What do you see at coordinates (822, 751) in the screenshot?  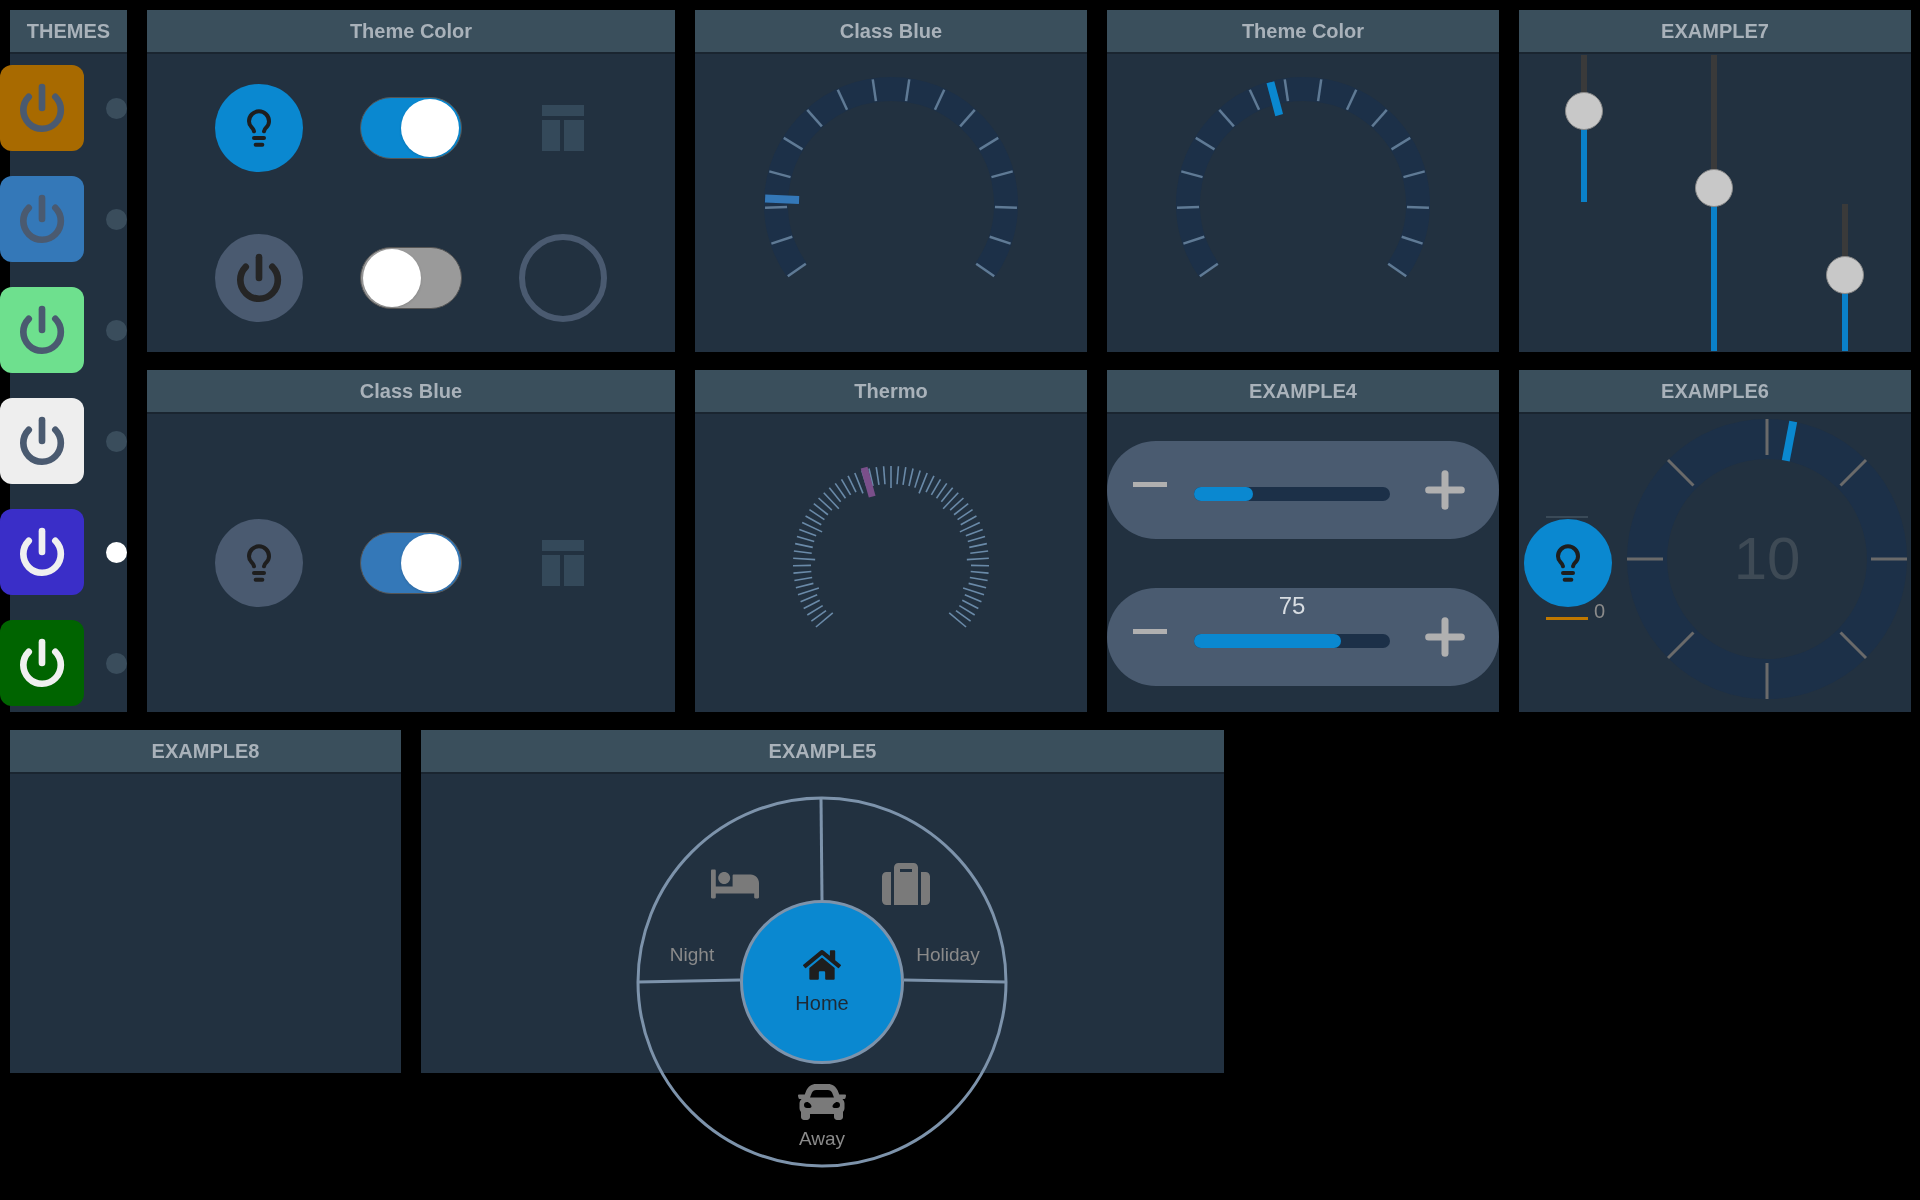 I see `panel-title: EXAMPLE5` at bounding box center [822, 751].